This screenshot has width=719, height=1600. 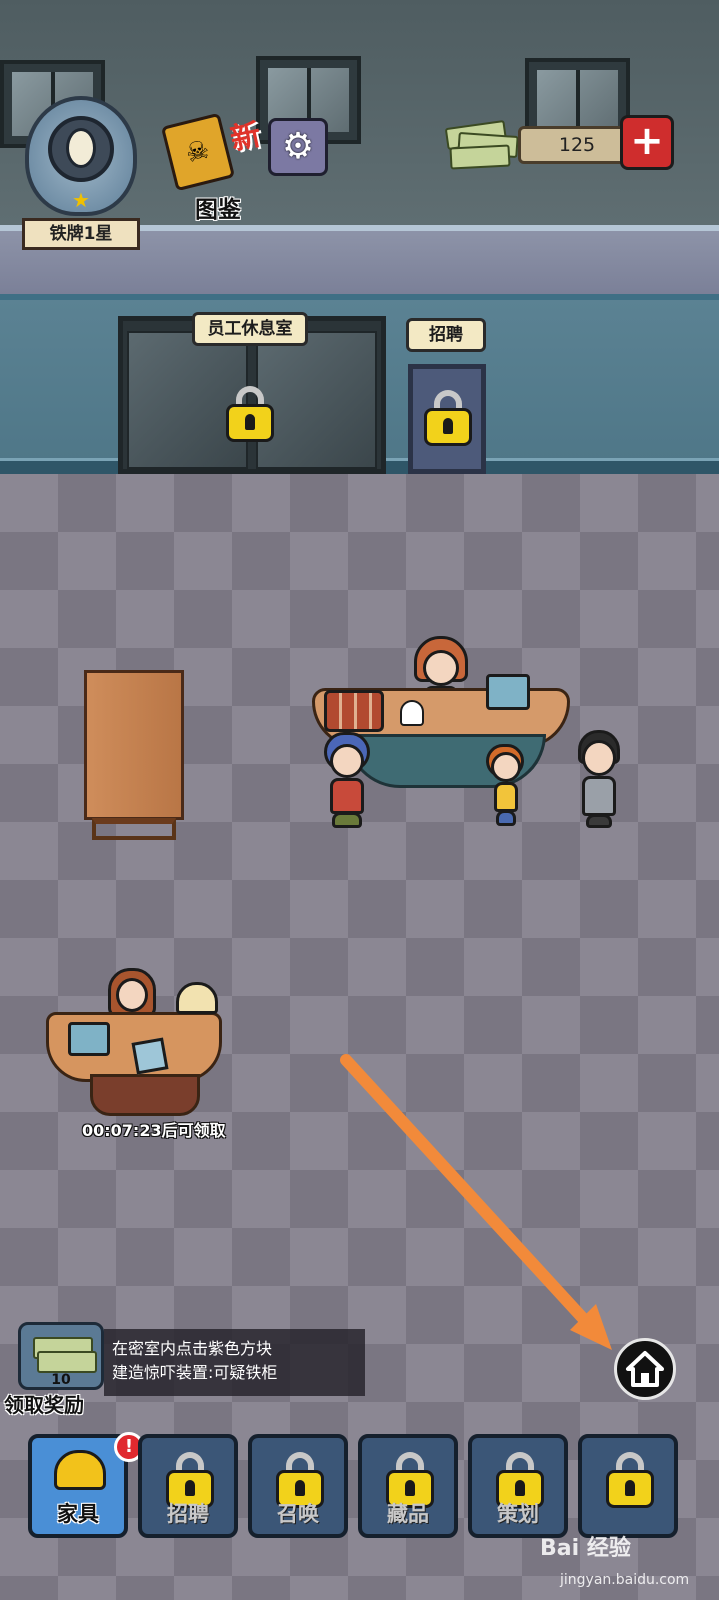 What do you see at coordinates (81, 173) in the screenshot?
I see `rank-badge: ★ 铁牌1星` at bounding box center [81, 173].